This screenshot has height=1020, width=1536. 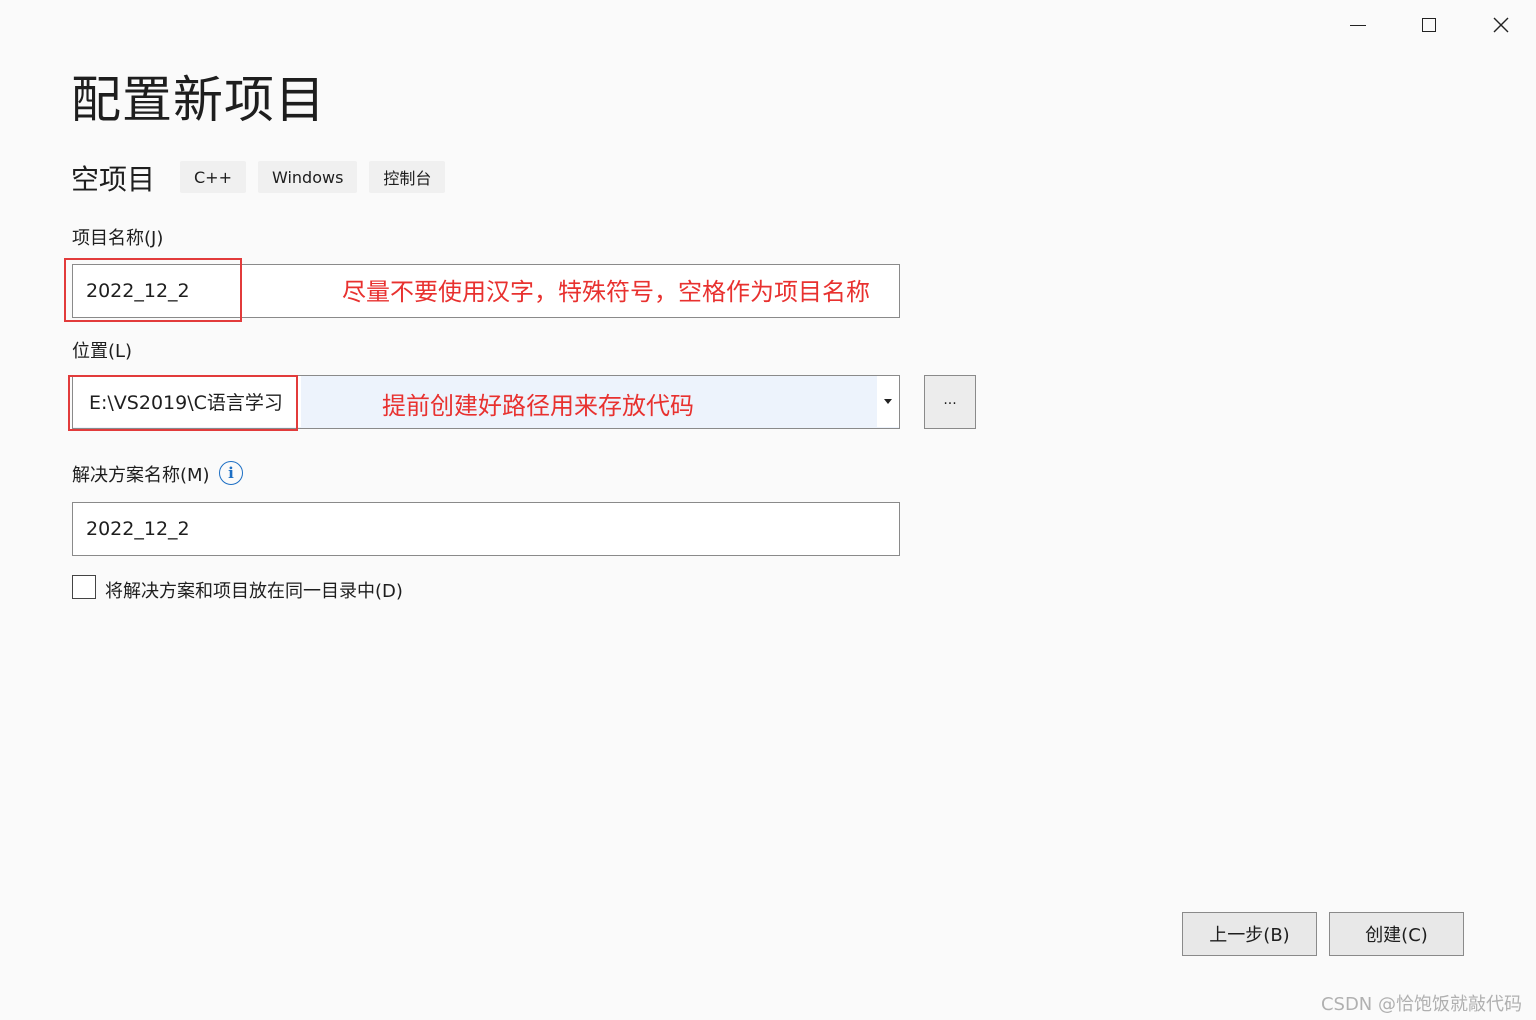 What do you see at coordinates (153, 290) in the screenshot?
I see `annotation-box-project-name` at bounding box center [153, 290].